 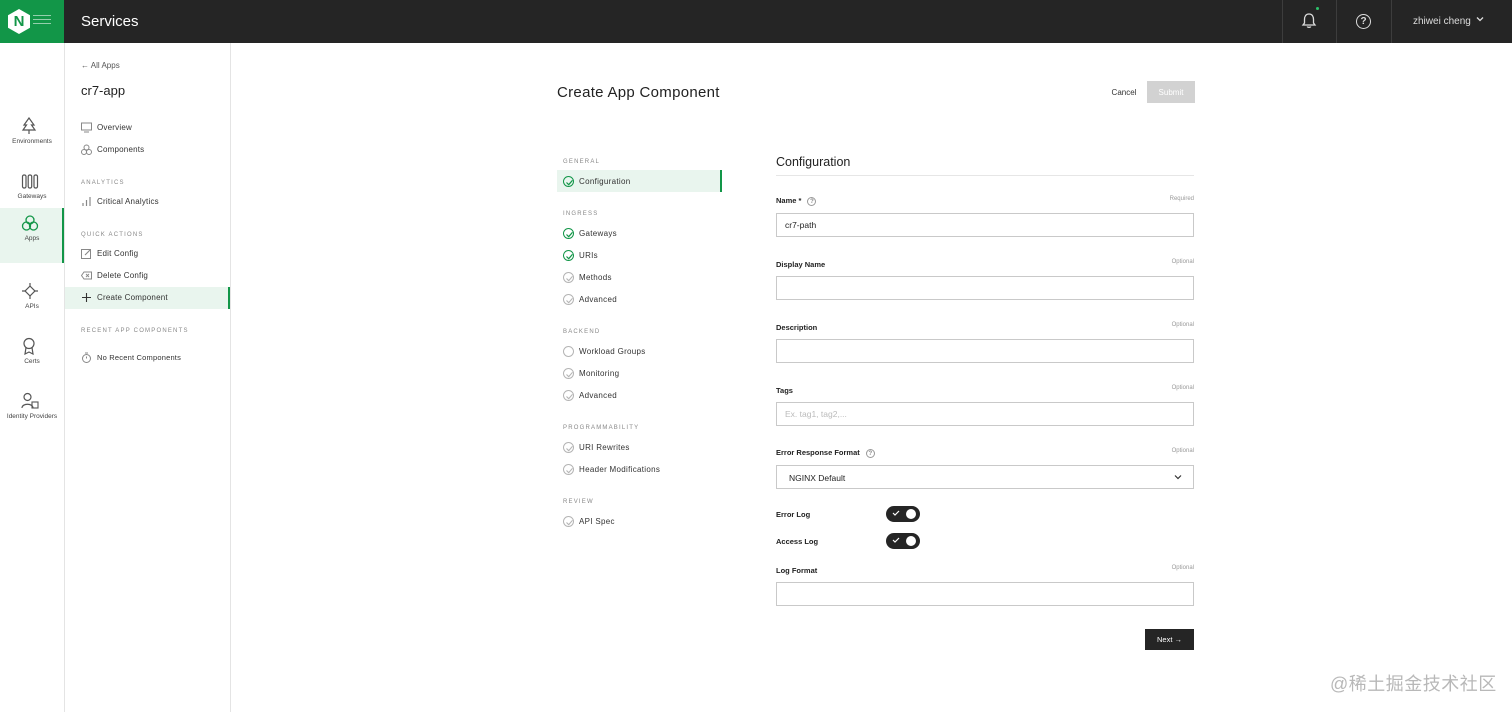 I want to click on sidebar-item-overview: Overview, so click(x=147, y=128).